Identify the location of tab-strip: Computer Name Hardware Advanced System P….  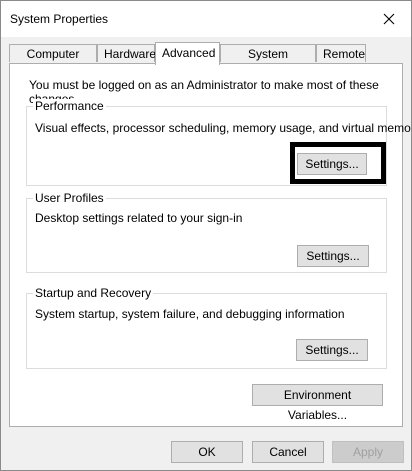
(206, 60).